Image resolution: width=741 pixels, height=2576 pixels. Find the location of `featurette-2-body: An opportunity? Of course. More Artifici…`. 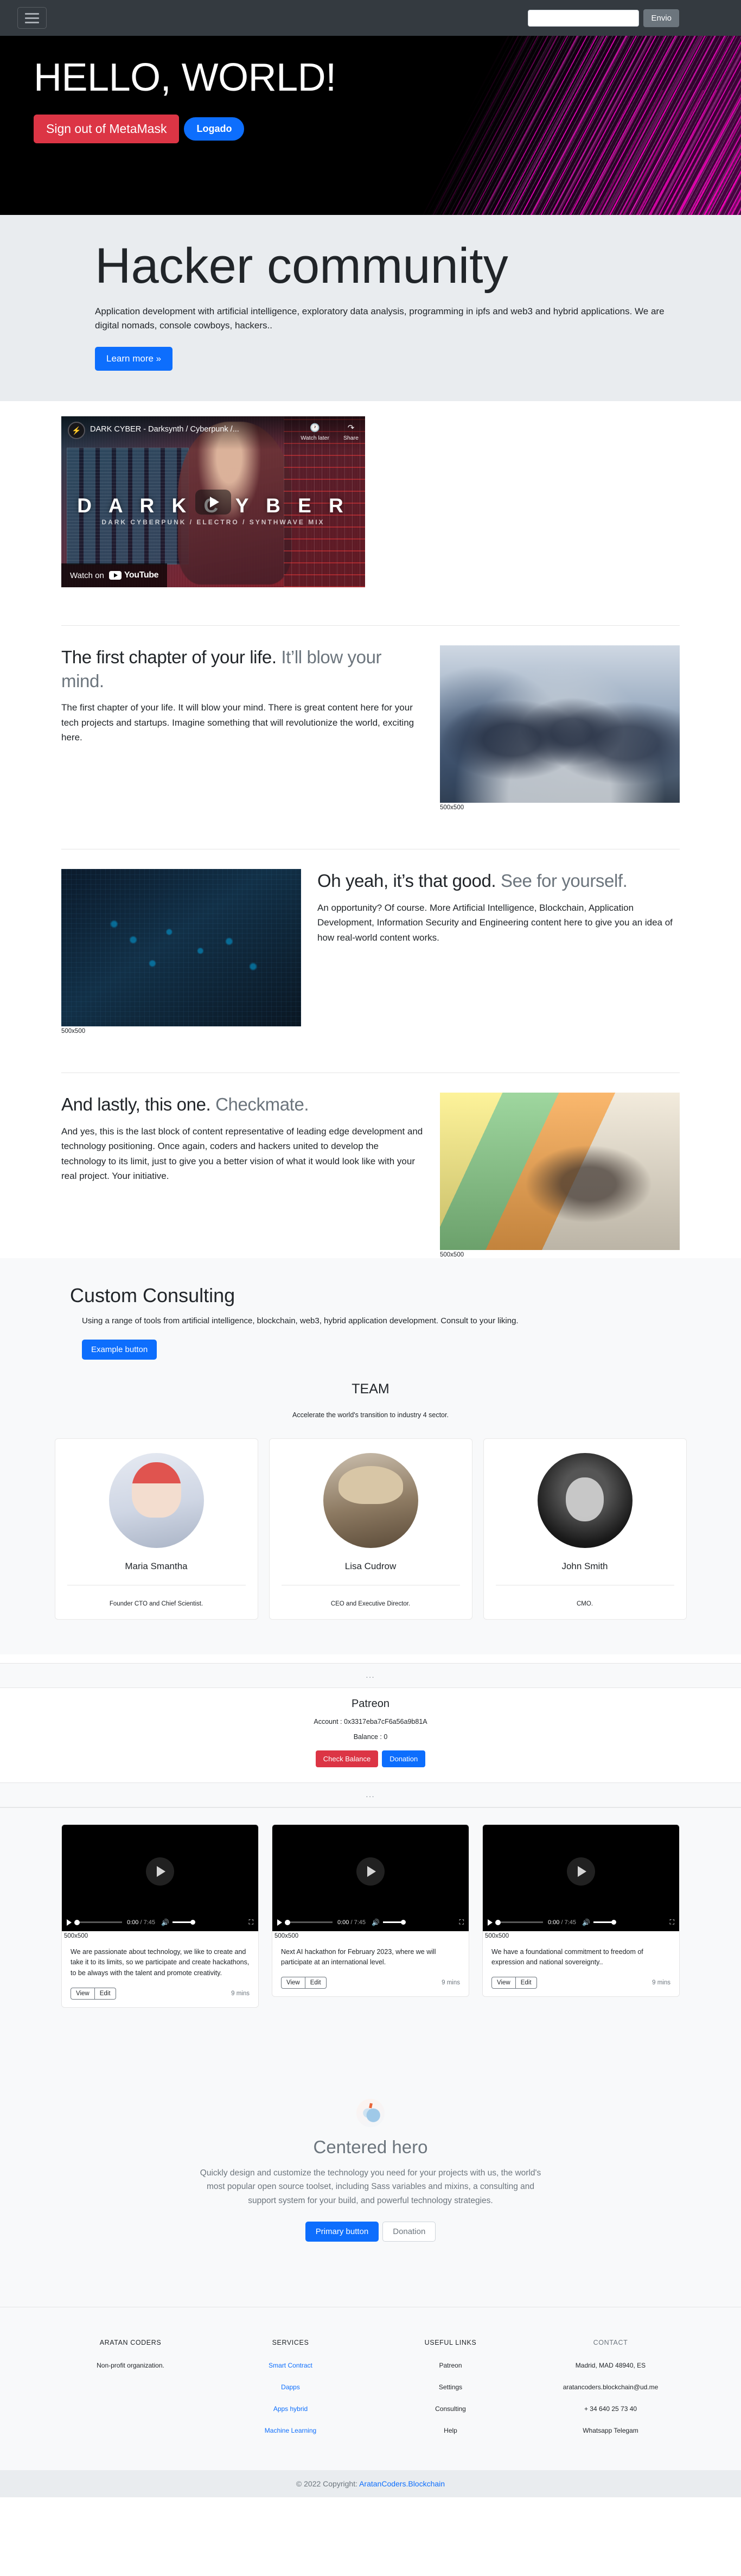

featurette-2-body: An opportunity? Of course. More Artifici… is located at coordinates (495, 923).